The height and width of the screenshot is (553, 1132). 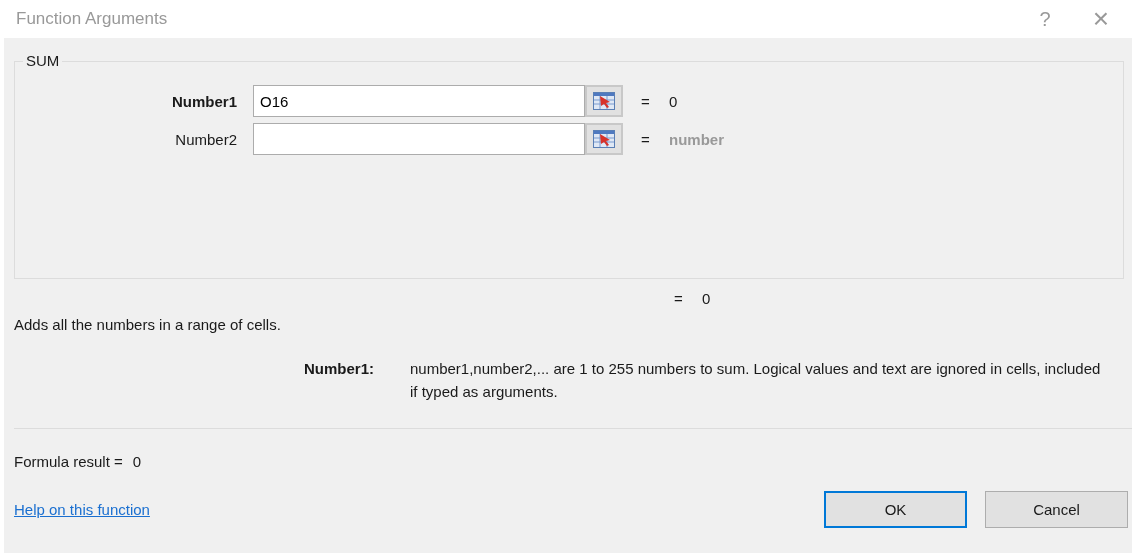 I want to click on formula-result-label: Formula result =, so click(x=68, y=461).